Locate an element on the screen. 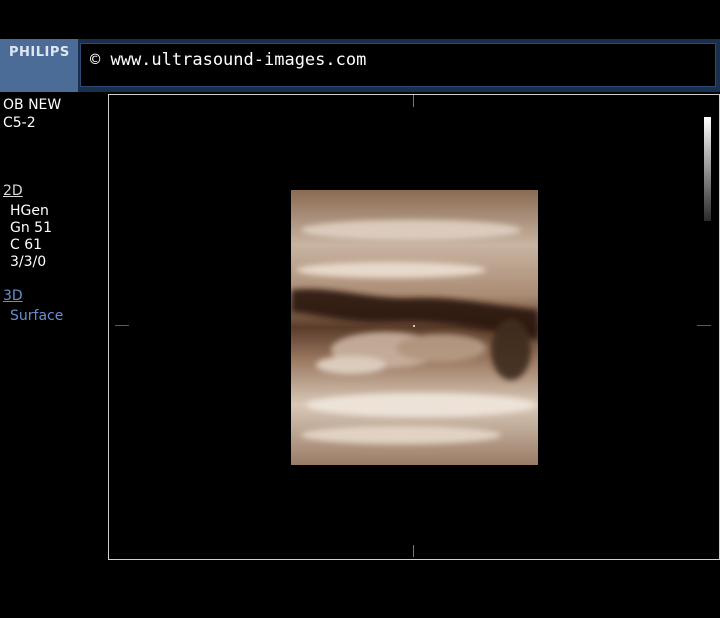  param-gain: Gn 51 is located at coordinates (31, 228).